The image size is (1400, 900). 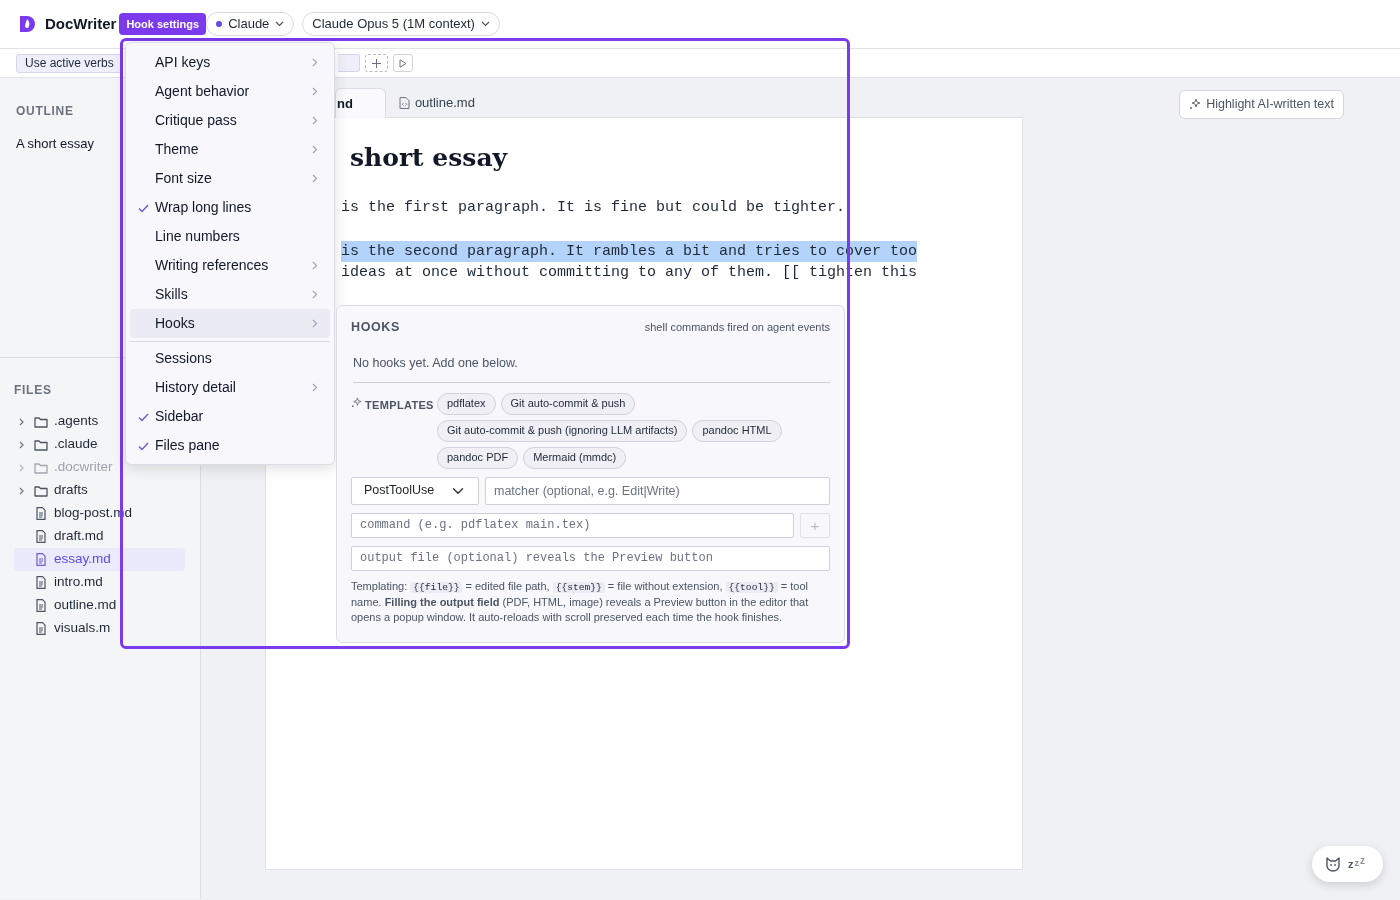 What do you see at coordinates (657, 490) in the screenshot?
I see `matcher-field: matcher (optional, e.g. Edit|Write)` at bounding box center [657, 490].